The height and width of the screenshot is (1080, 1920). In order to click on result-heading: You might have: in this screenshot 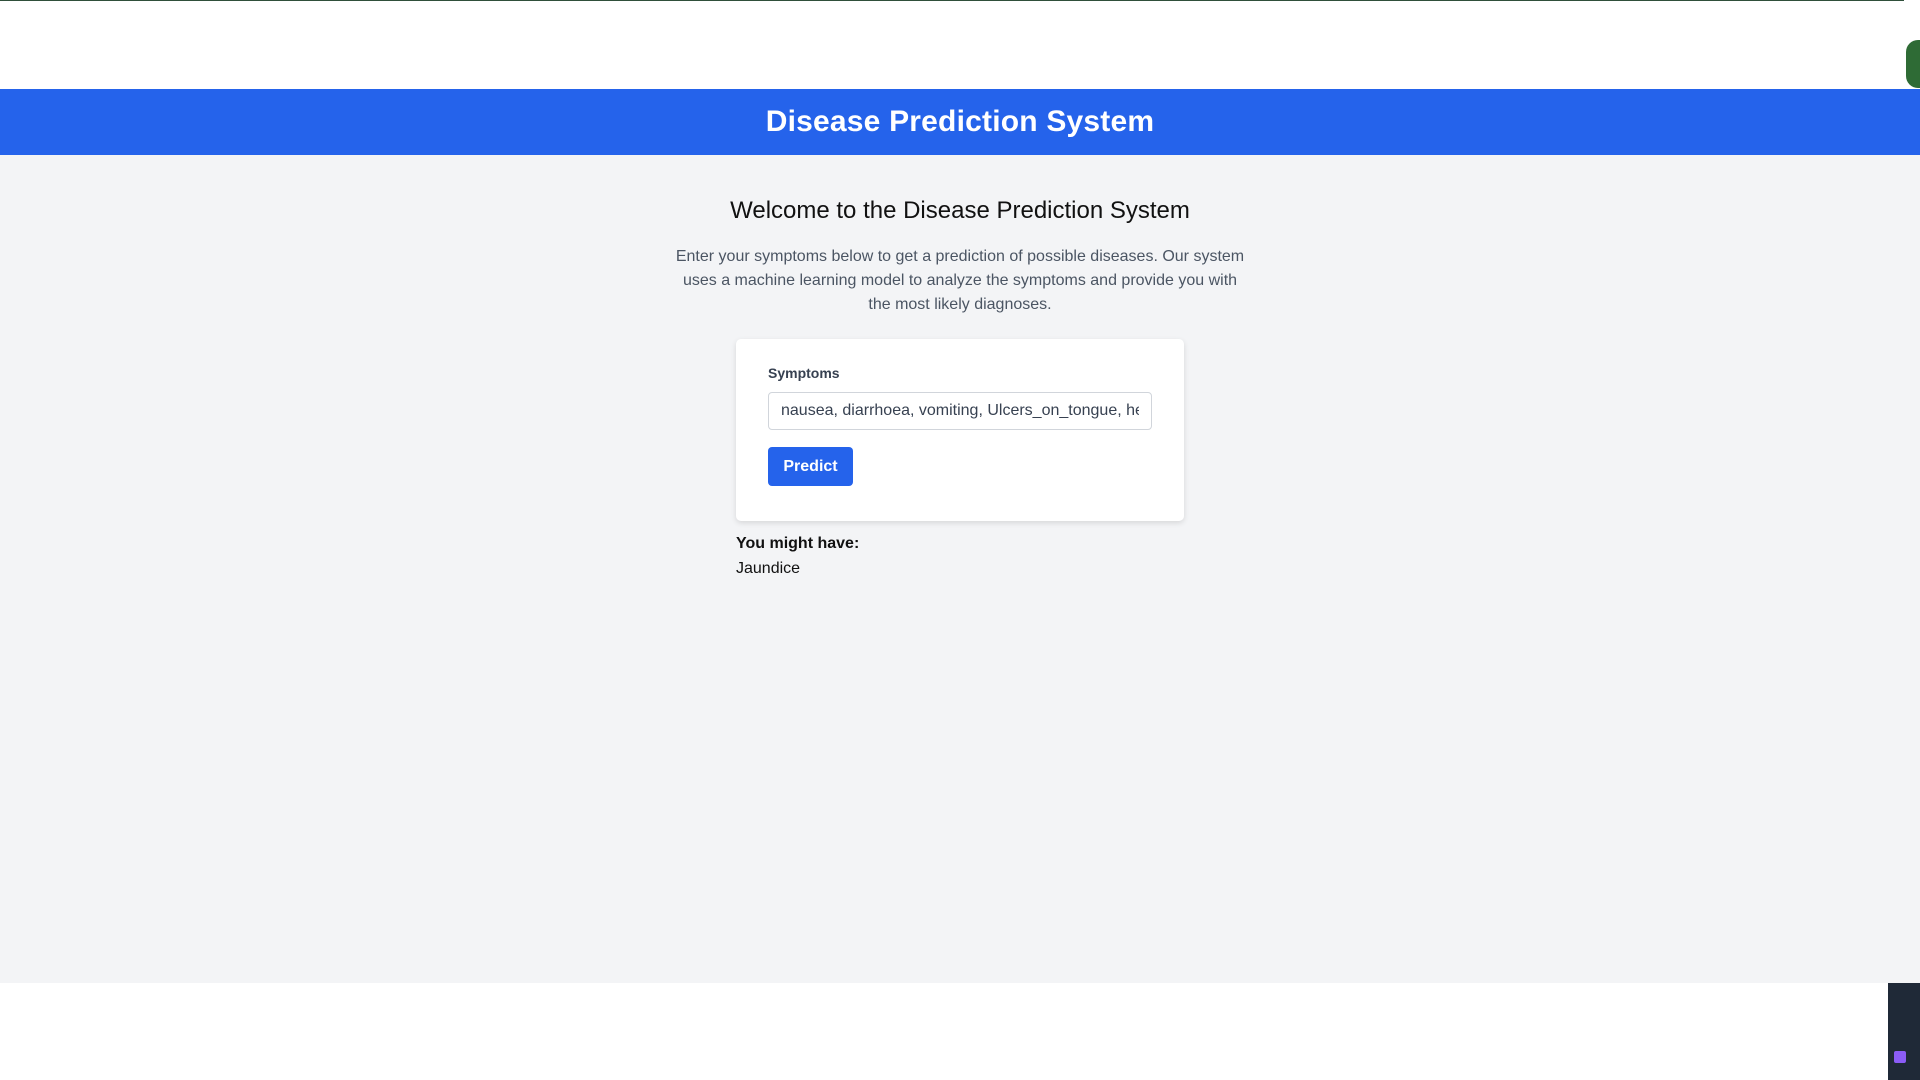, I will do `click(798, 543)`.